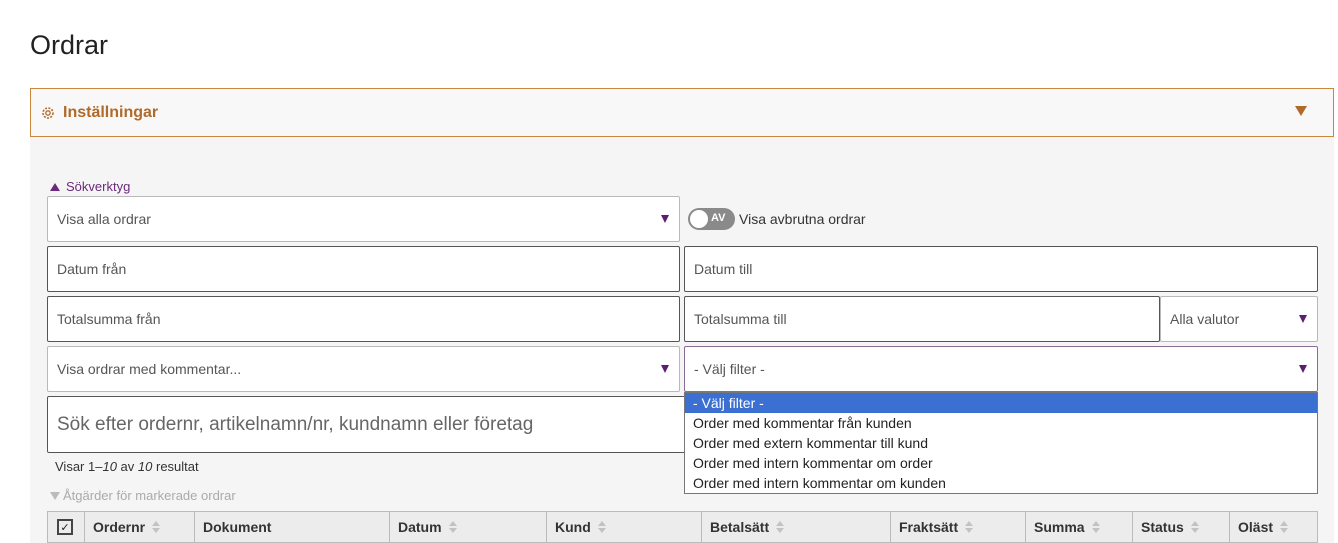 Image resolution: width=1338 pixels, height=543 pixels. What do you see at coordinates (104, 219) in the screenshot?
I see `order-filter-value: Visa alla ordrar` at bounding box center [104, 219].